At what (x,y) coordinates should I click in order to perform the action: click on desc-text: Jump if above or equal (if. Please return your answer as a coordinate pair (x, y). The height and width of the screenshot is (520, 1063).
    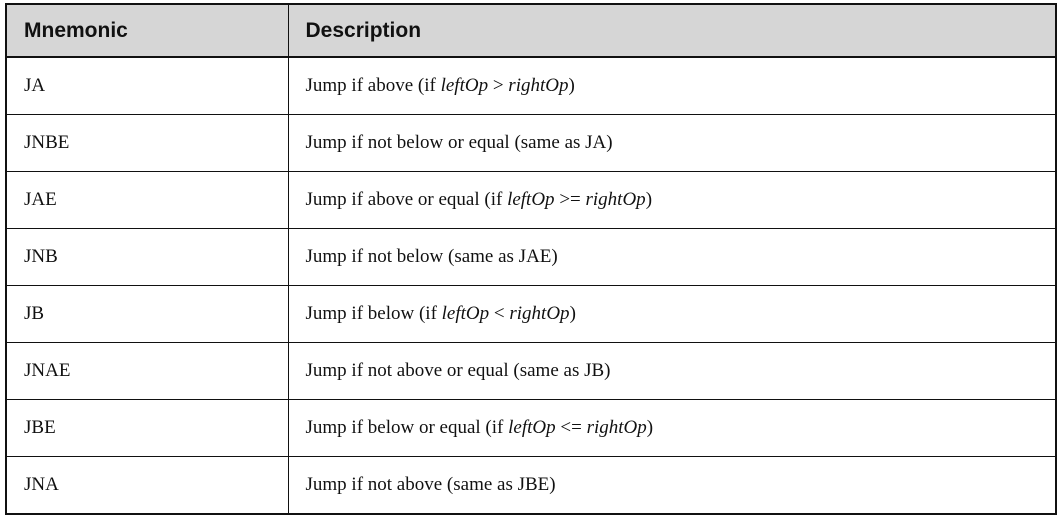
    Looking at the image, I should click on (406, 199).